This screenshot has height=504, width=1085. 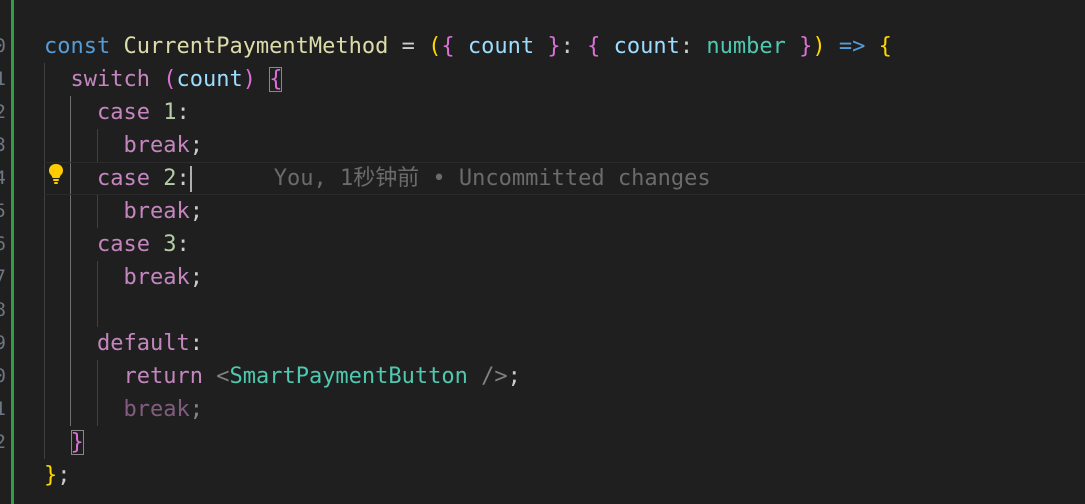 What do you see at coordinates (256, 46) in the screenshot?
I see `component-name: CurrentPaymentMethod` at bounding box center [256, 46].